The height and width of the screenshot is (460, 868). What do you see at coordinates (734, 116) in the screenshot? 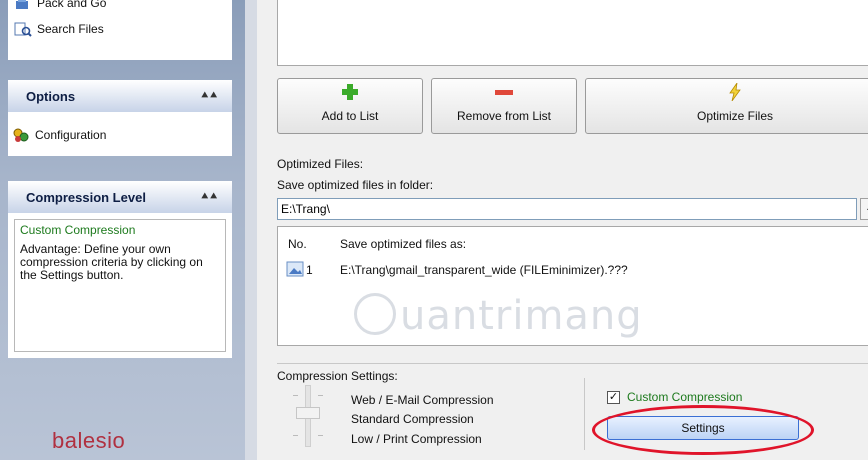
I see `optimize-label: Optimize Files` at bounding box center [734, 116].